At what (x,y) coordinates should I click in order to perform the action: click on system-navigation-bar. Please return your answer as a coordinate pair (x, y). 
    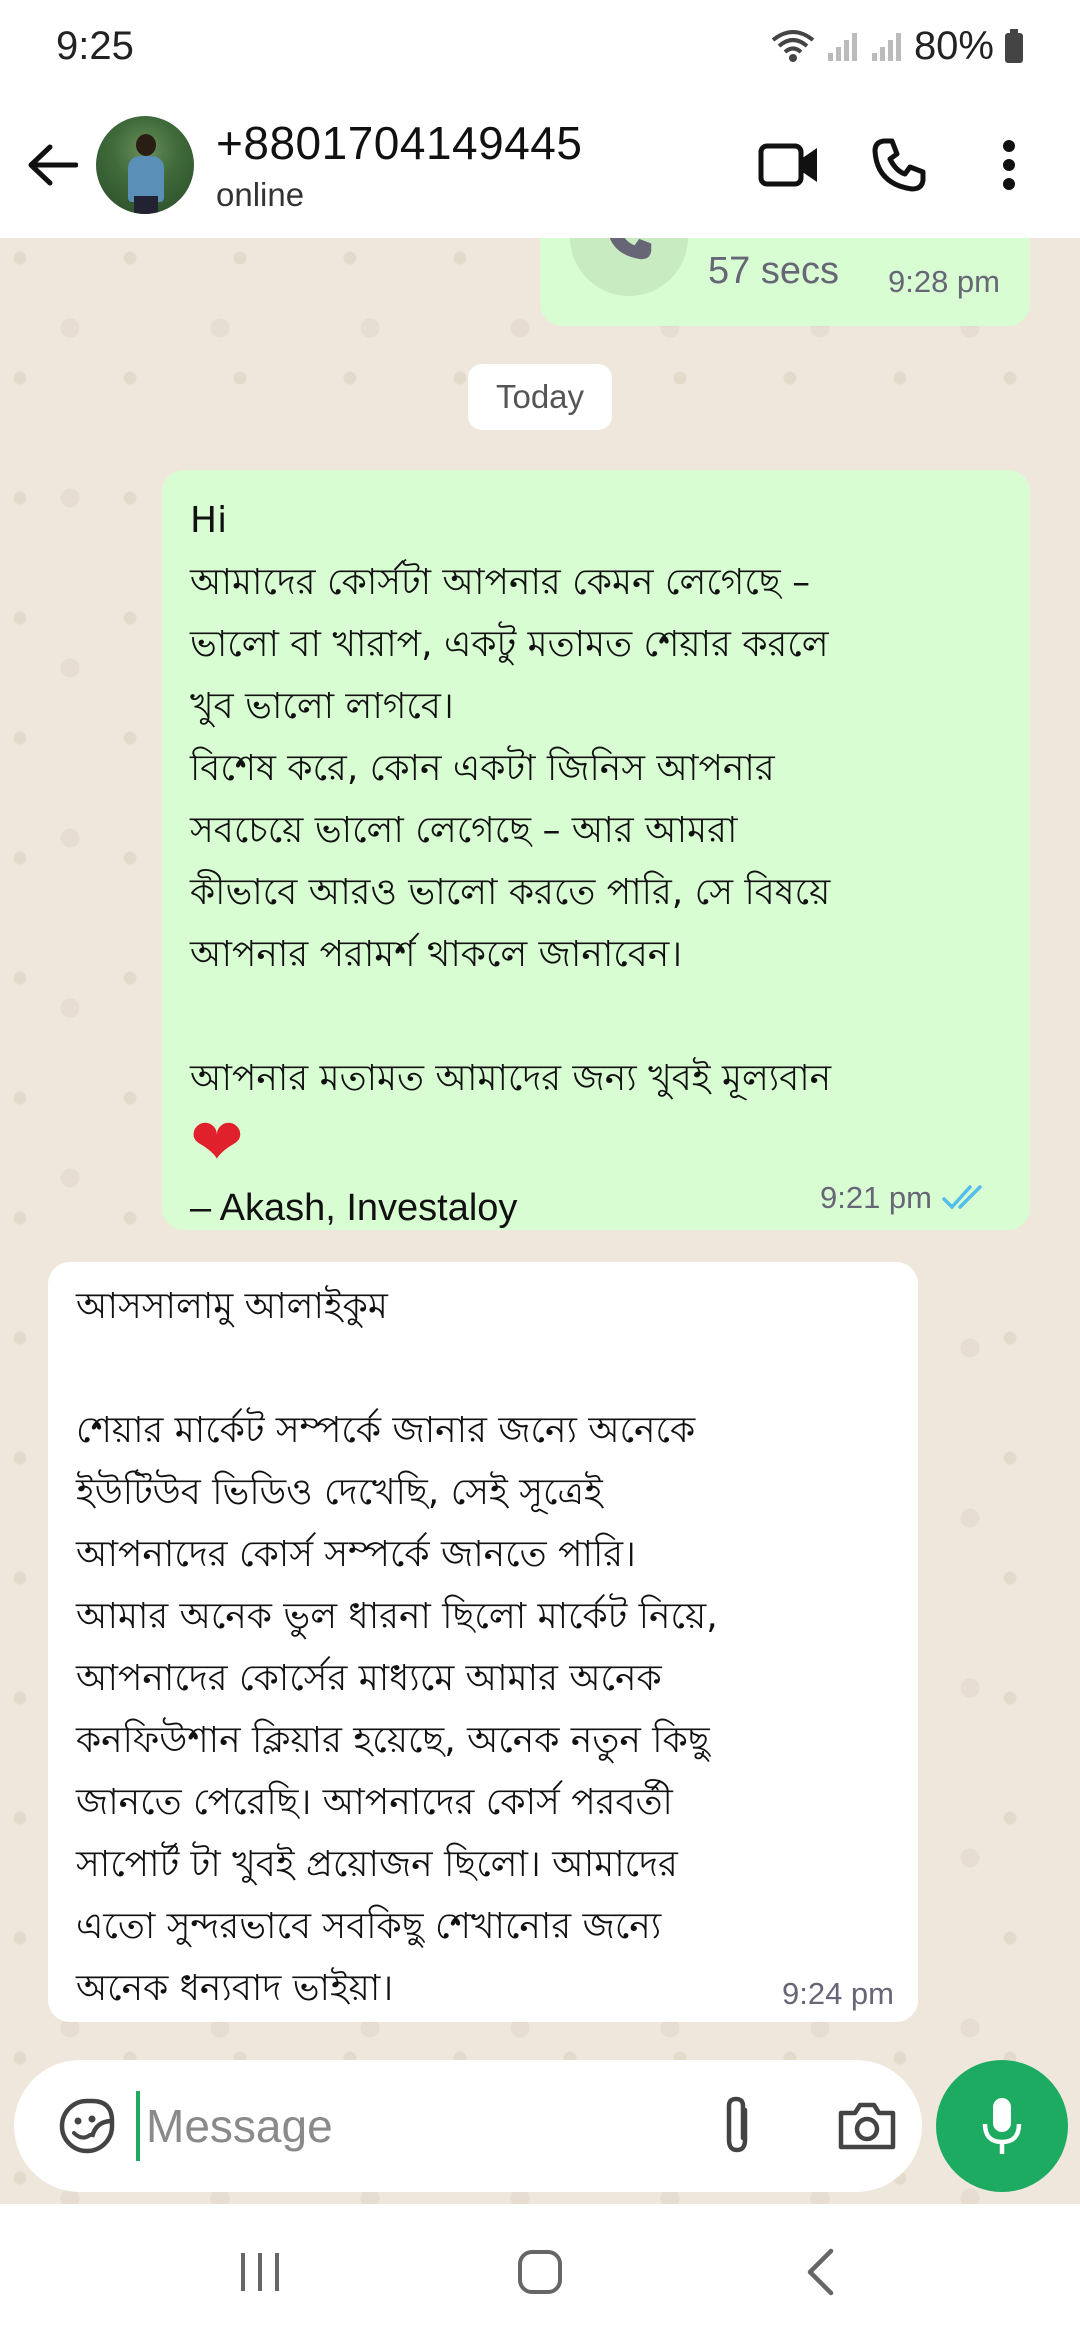
    Looking at the image, I should click on (540, 2272).